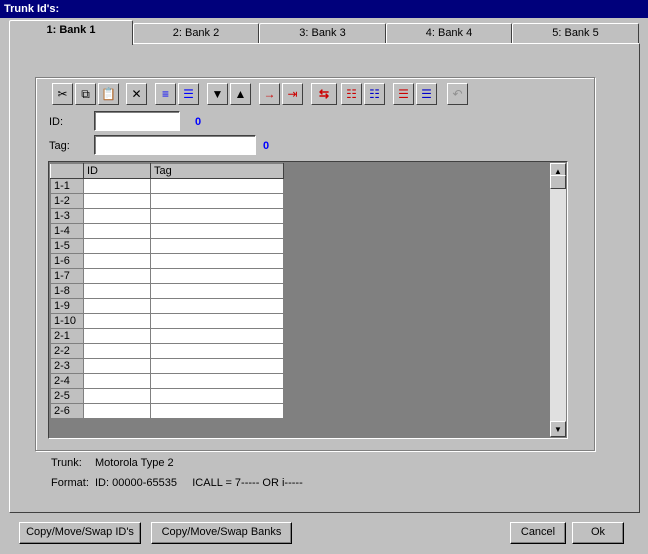 The height and width of the screenshot is (554, 648). I want to click on align-button: ≡, so click(165, 94).